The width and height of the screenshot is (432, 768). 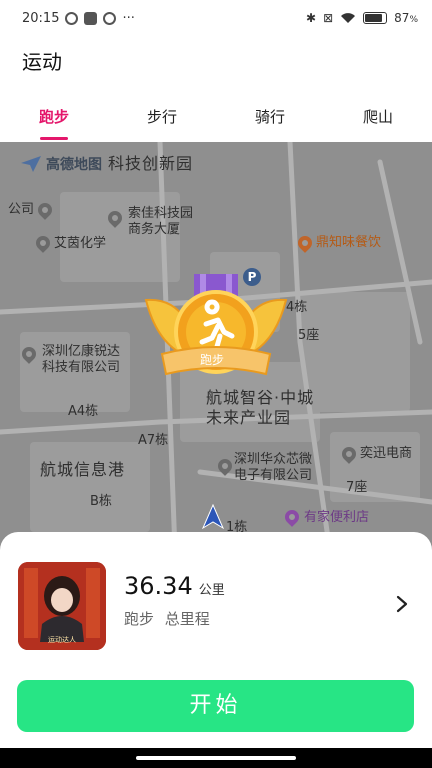 What do you see at coordinates (21, 209) in the screenshot?
I see `map-label-company: 公司` at bounding box center [21, 209].